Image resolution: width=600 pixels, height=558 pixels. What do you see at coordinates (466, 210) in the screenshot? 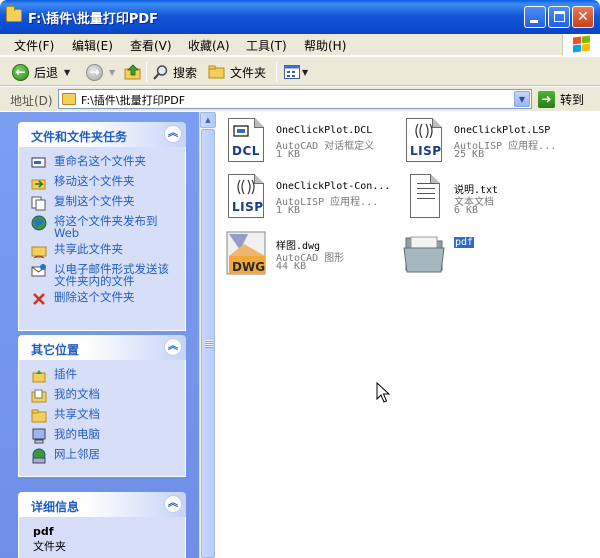
I see `file-size: 6 KB` at bounding box center [466, 210].